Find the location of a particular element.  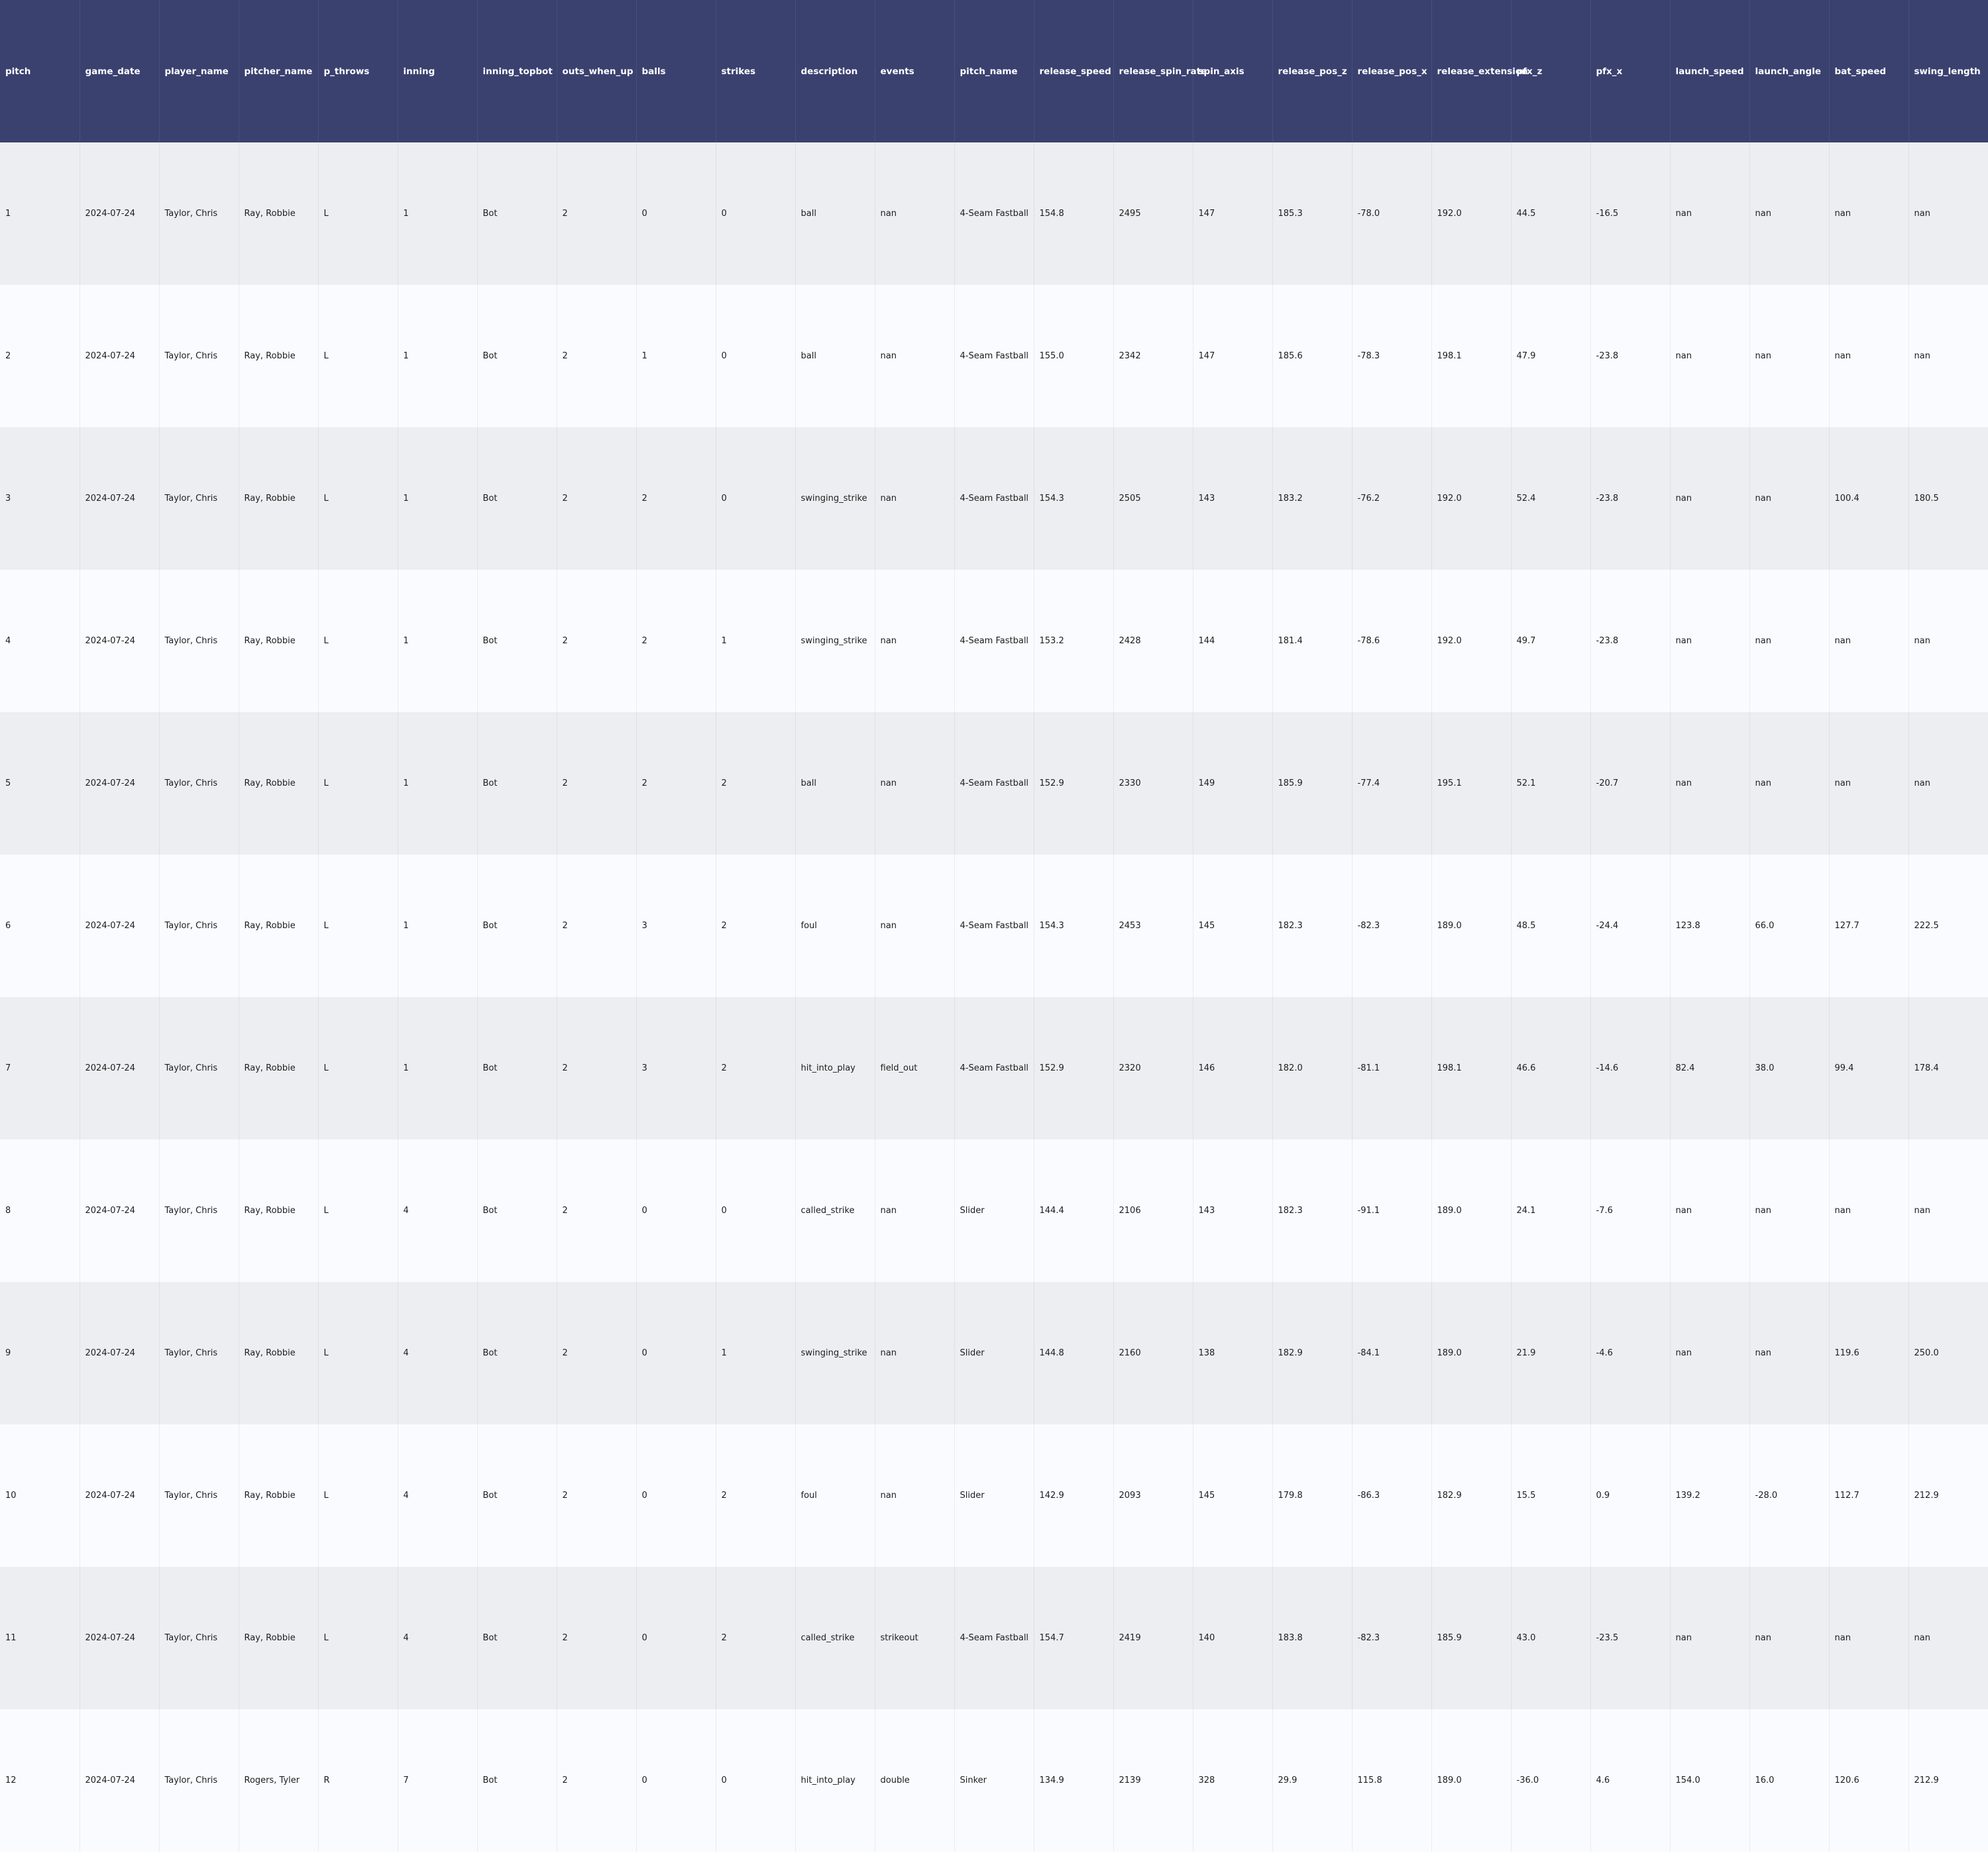

table-cell-release-pos-z: 182.3 is located at coordinates (1312, 1211).